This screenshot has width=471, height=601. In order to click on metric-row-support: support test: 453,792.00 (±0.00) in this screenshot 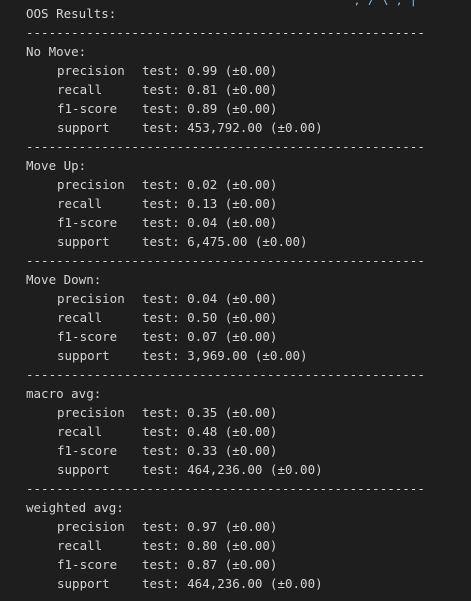, I will do `click(248, 127)`.